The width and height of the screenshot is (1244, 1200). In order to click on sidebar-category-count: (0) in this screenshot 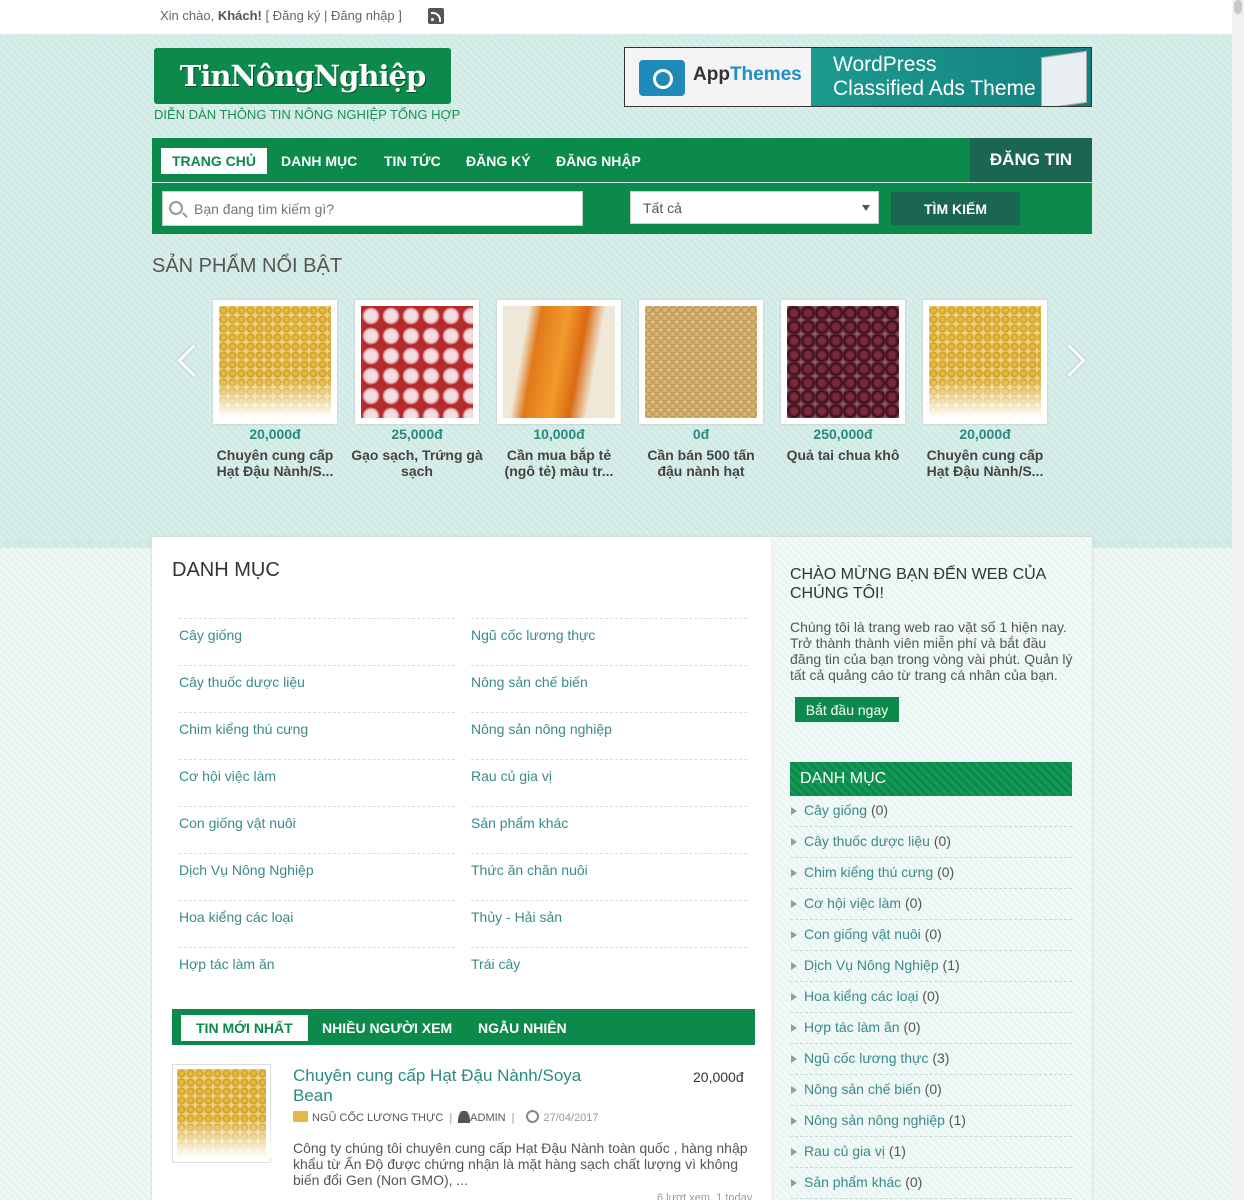, I will do `click(879, 810)`.